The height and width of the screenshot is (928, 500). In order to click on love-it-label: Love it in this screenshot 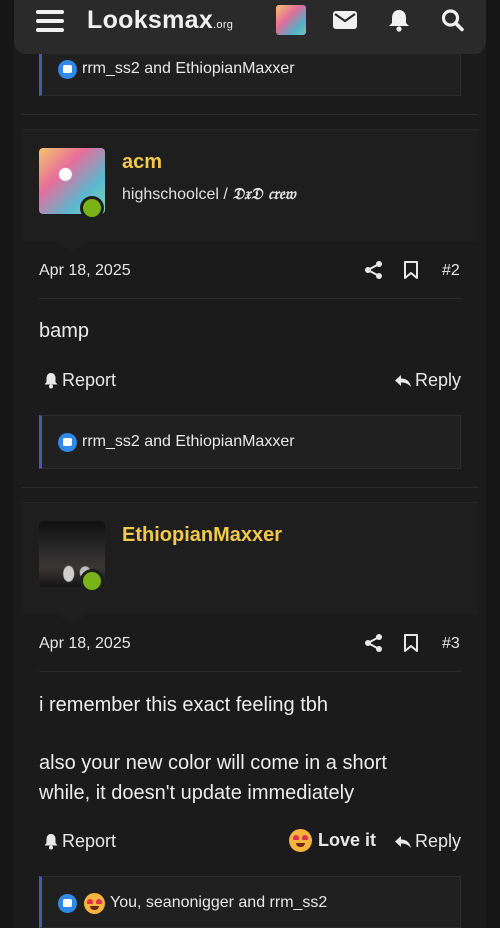, I will do `click(347, 840)`.